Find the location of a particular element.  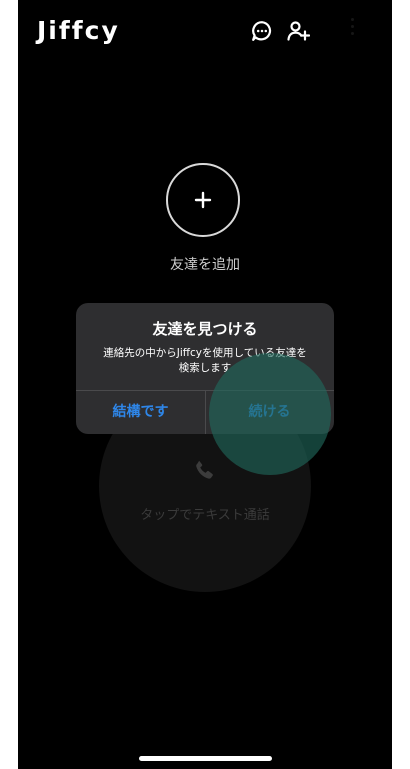

add-friend-button is located at coordinates (203, 200).